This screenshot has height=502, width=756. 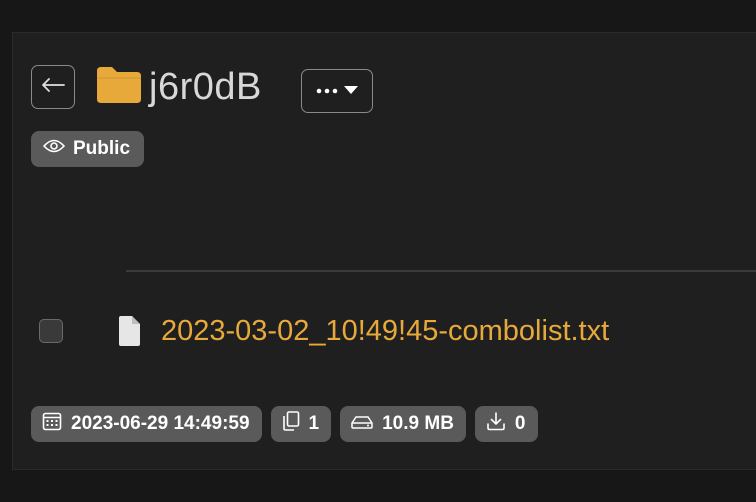 What do you see at coordinates (291, 424) in the screenshot?
I see `files-icon` at bounding box center [291, 424].